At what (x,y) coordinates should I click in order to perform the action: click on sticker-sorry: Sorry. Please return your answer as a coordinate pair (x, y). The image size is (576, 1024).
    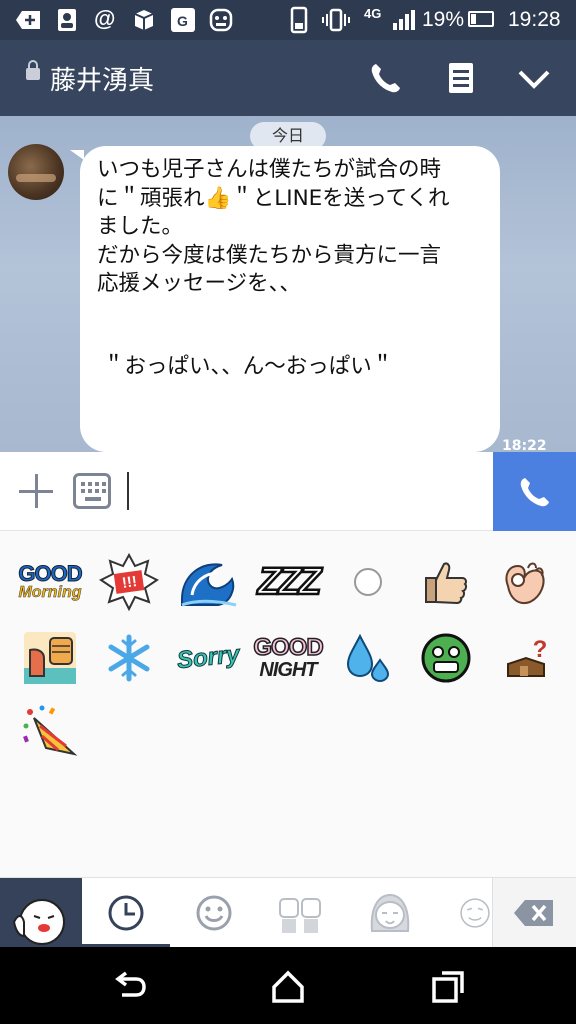
    Looking at the image, I should click on (208, 658).